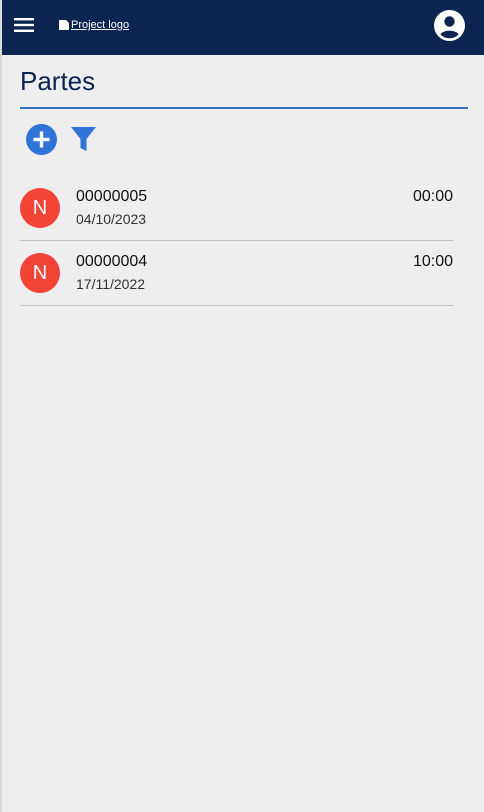 The width and height of the screenshot is (484, 812). I want to click on list-item: N 00000005 04/10/2023 00:00, so click(236, 208).